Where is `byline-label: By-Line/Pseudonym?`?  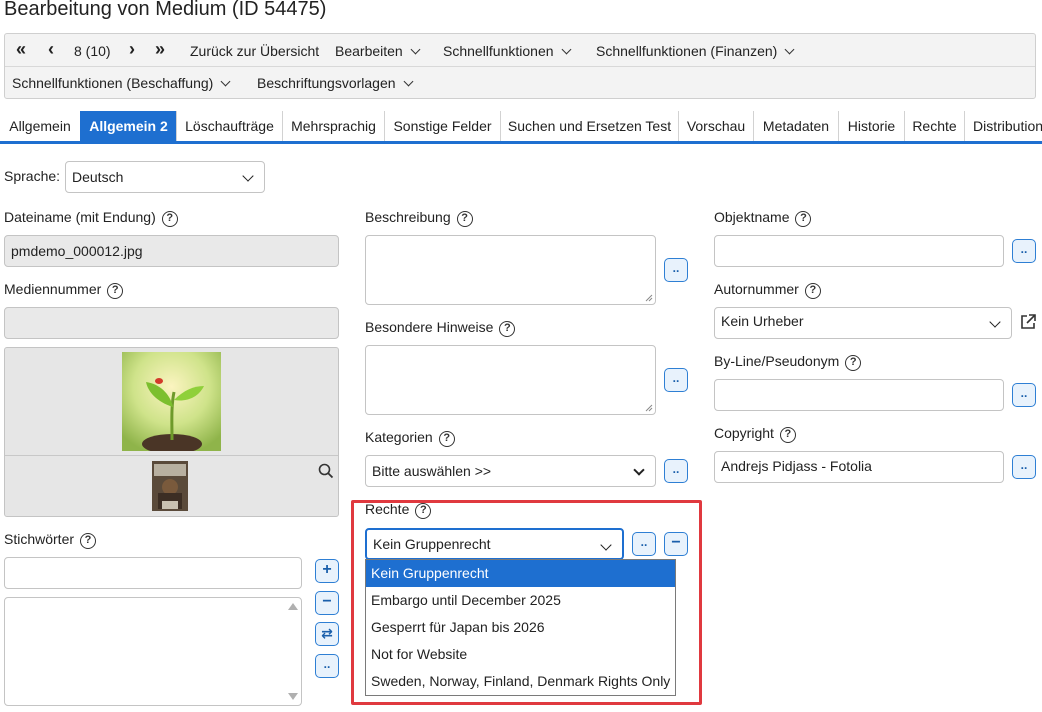
byline-label: By-Line/Pseudonym? is located at coordinates (788, 362).